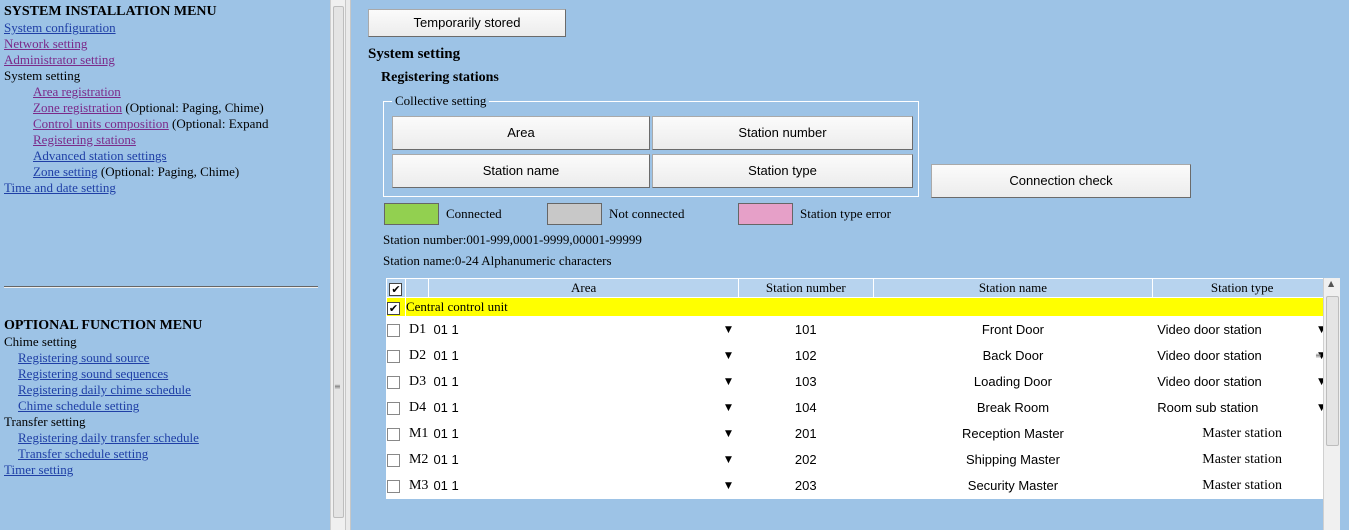  What do you see at coordinates (1013, 485) in the screenshot?
I see `station-name-field: Security Master` at bounding box center [1013, 485].